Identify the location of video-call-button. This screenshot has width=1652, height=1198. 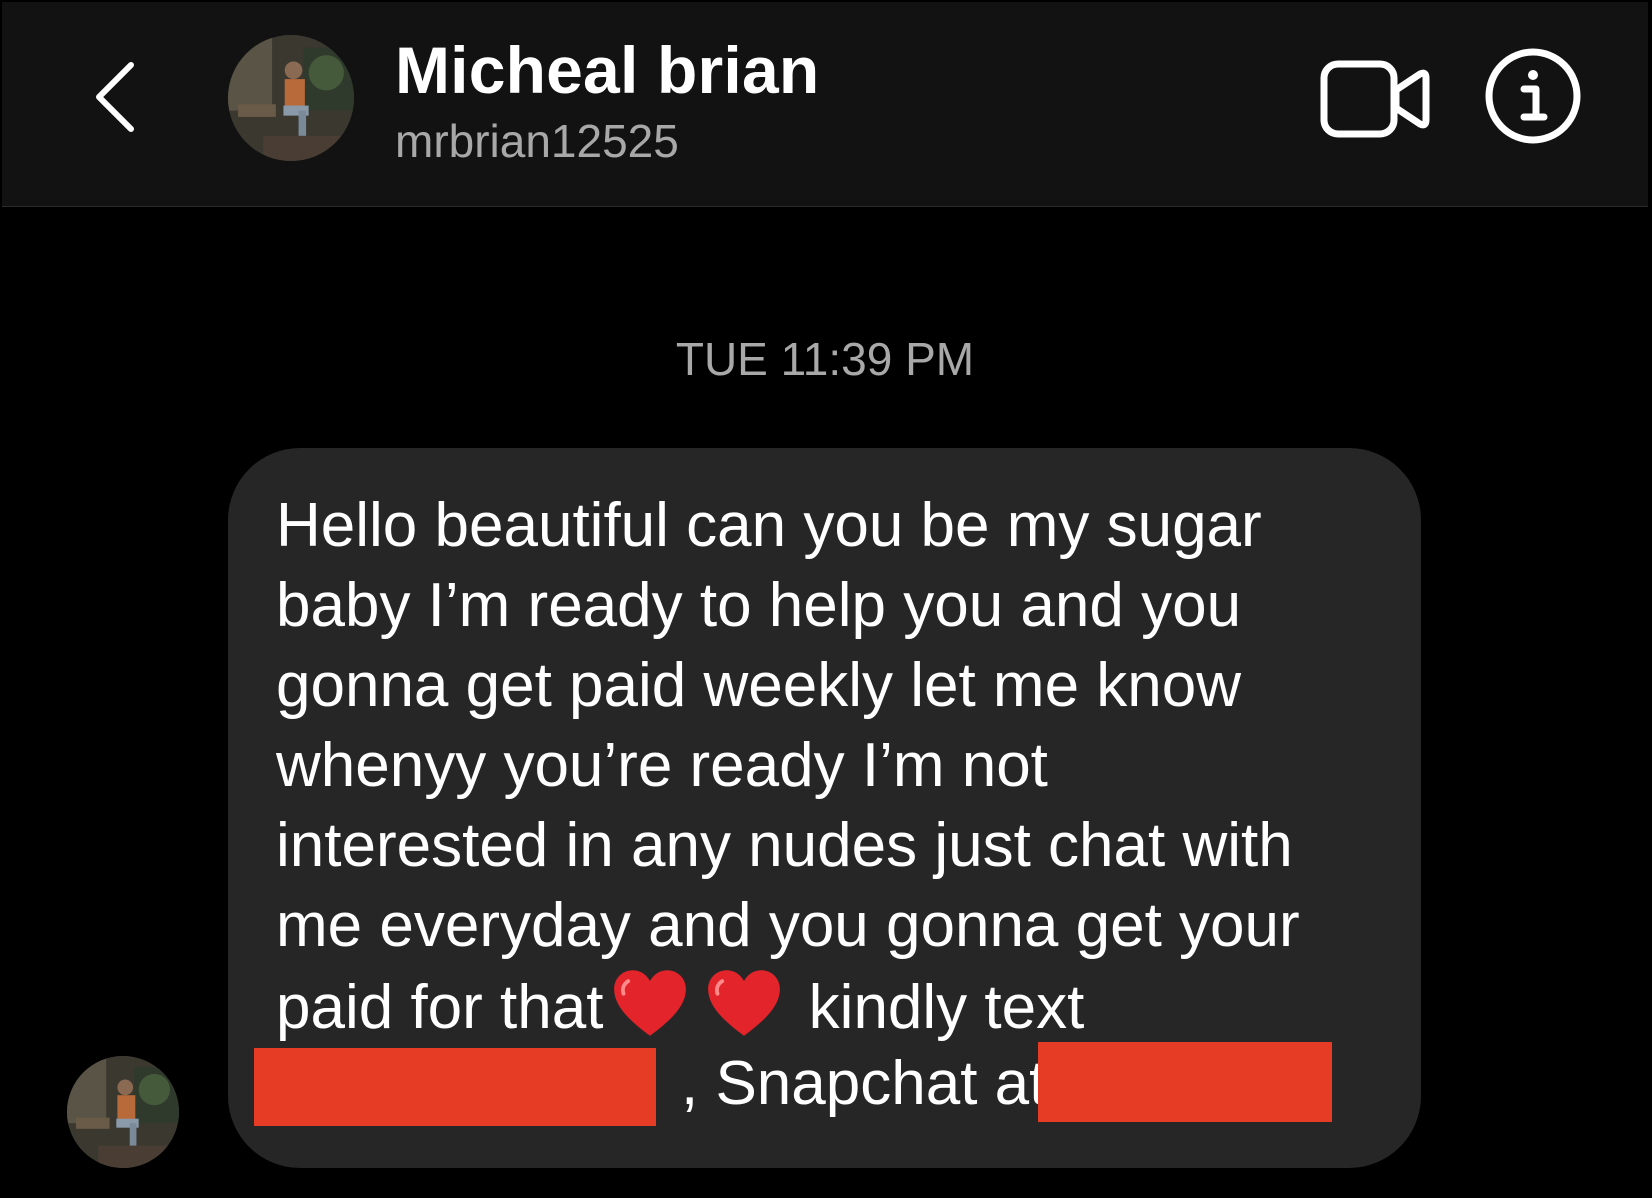
(1375, 99).